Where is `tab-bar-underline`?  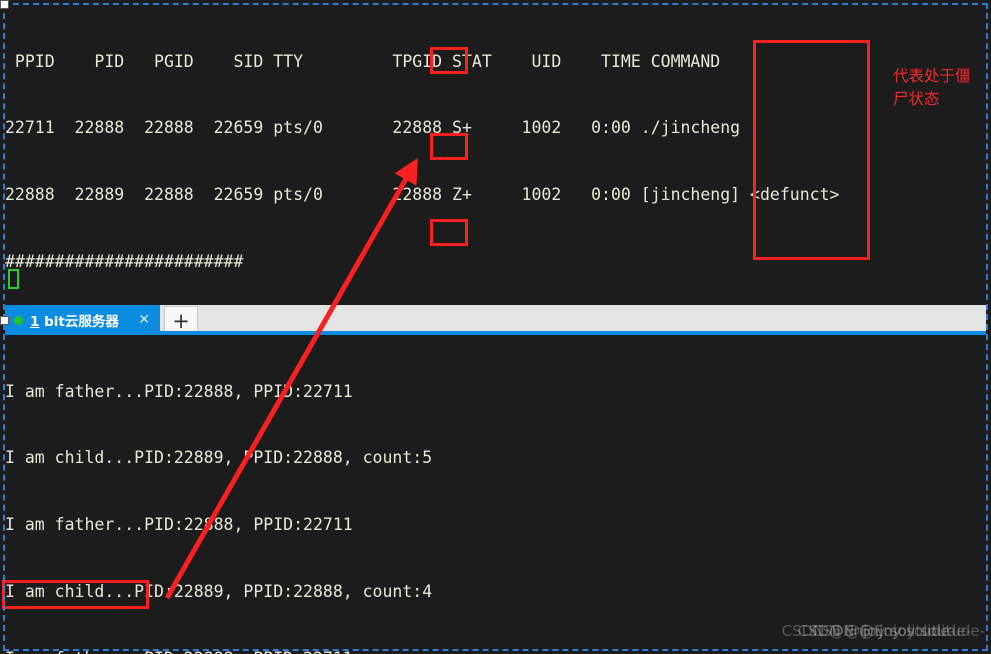 tab-bar-underline is located at coordinates (495, 333).